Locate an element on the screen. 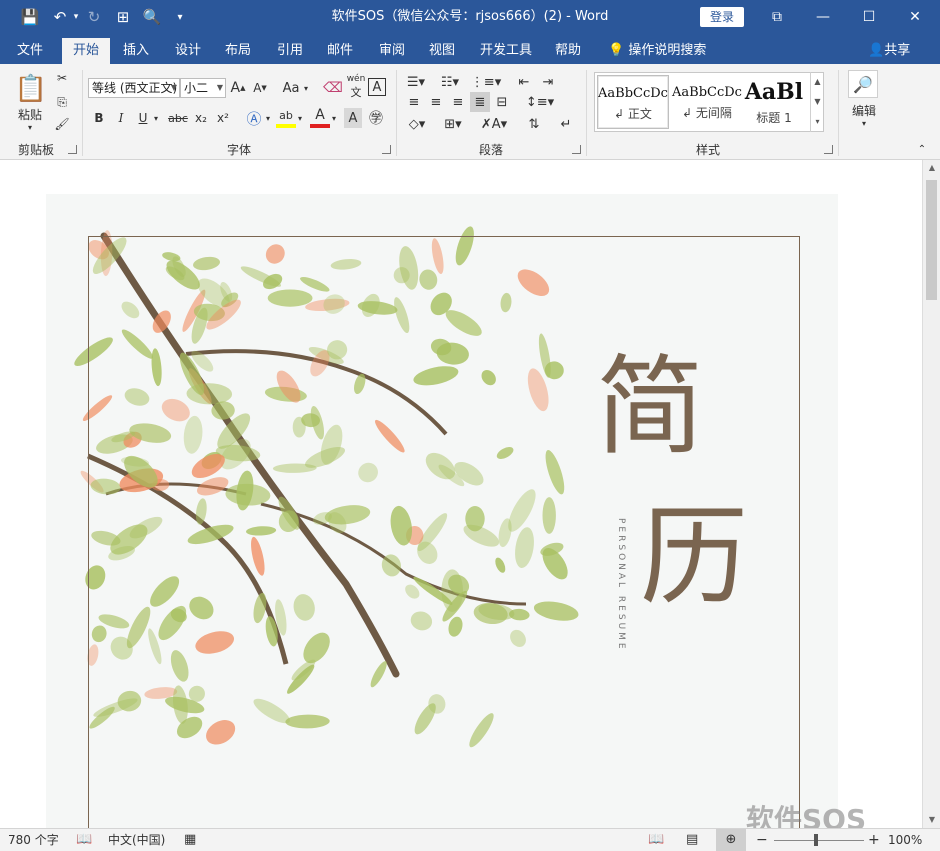 The width and height of the screenshot is (940, 851). paste-button: 粘贴 is located at coordinates (30, 114).